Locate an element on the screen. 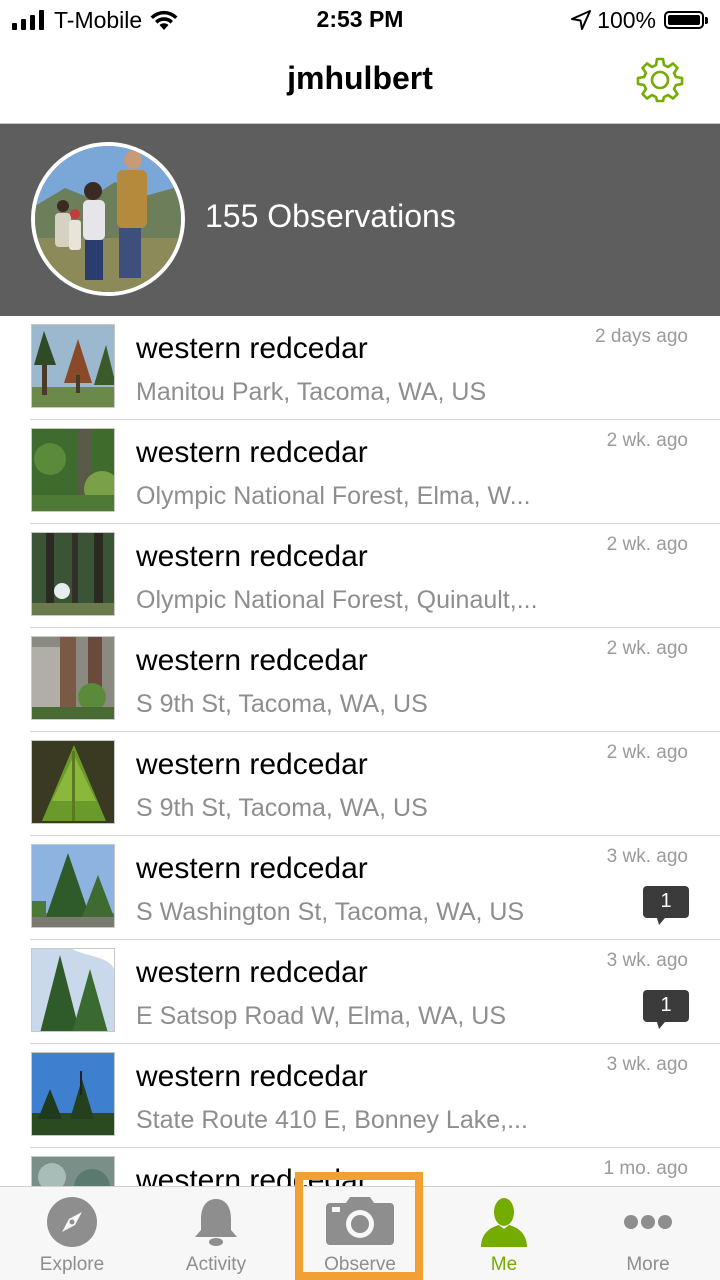  observation-place: Manitou Park, Tacoma, WA, US is located at coordinates (311, 392).